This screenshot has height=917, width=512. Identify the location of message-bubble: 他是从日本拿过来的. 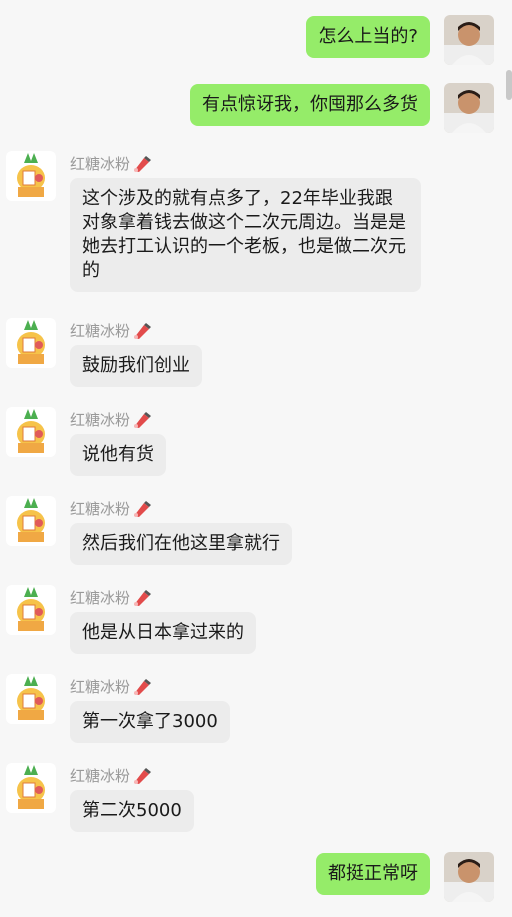
(163, 633).